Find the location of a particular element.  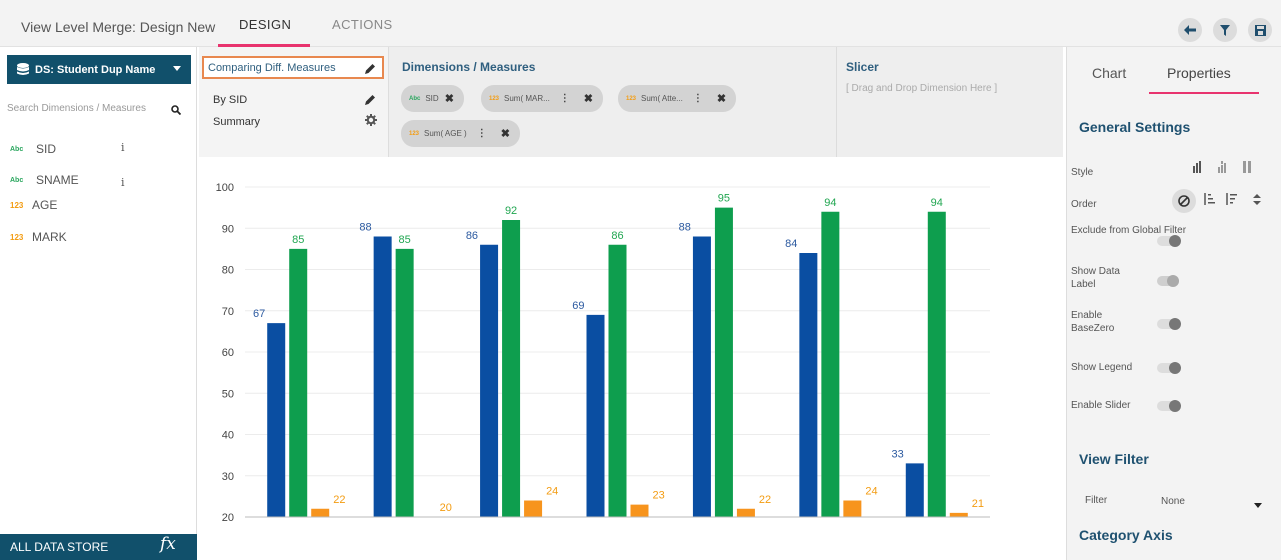

data-label: 67 is located at coordinates (259, 314).